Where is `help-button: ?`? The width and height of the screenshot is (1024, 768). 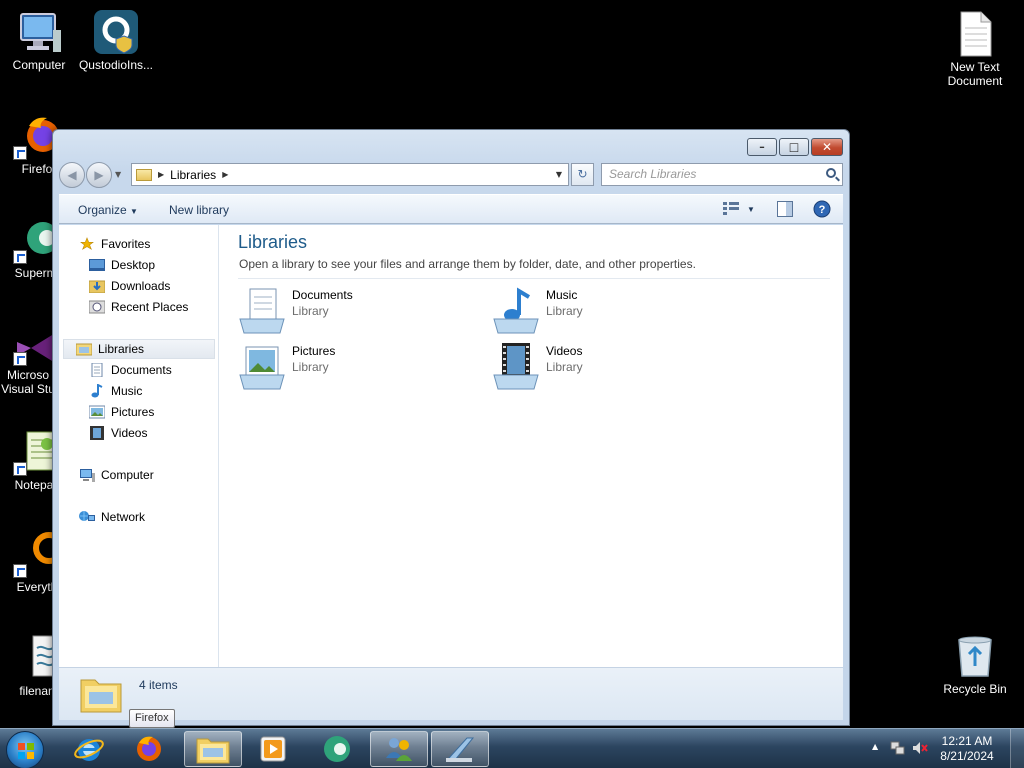
help-button: ? is located at coordinates (822, 210).